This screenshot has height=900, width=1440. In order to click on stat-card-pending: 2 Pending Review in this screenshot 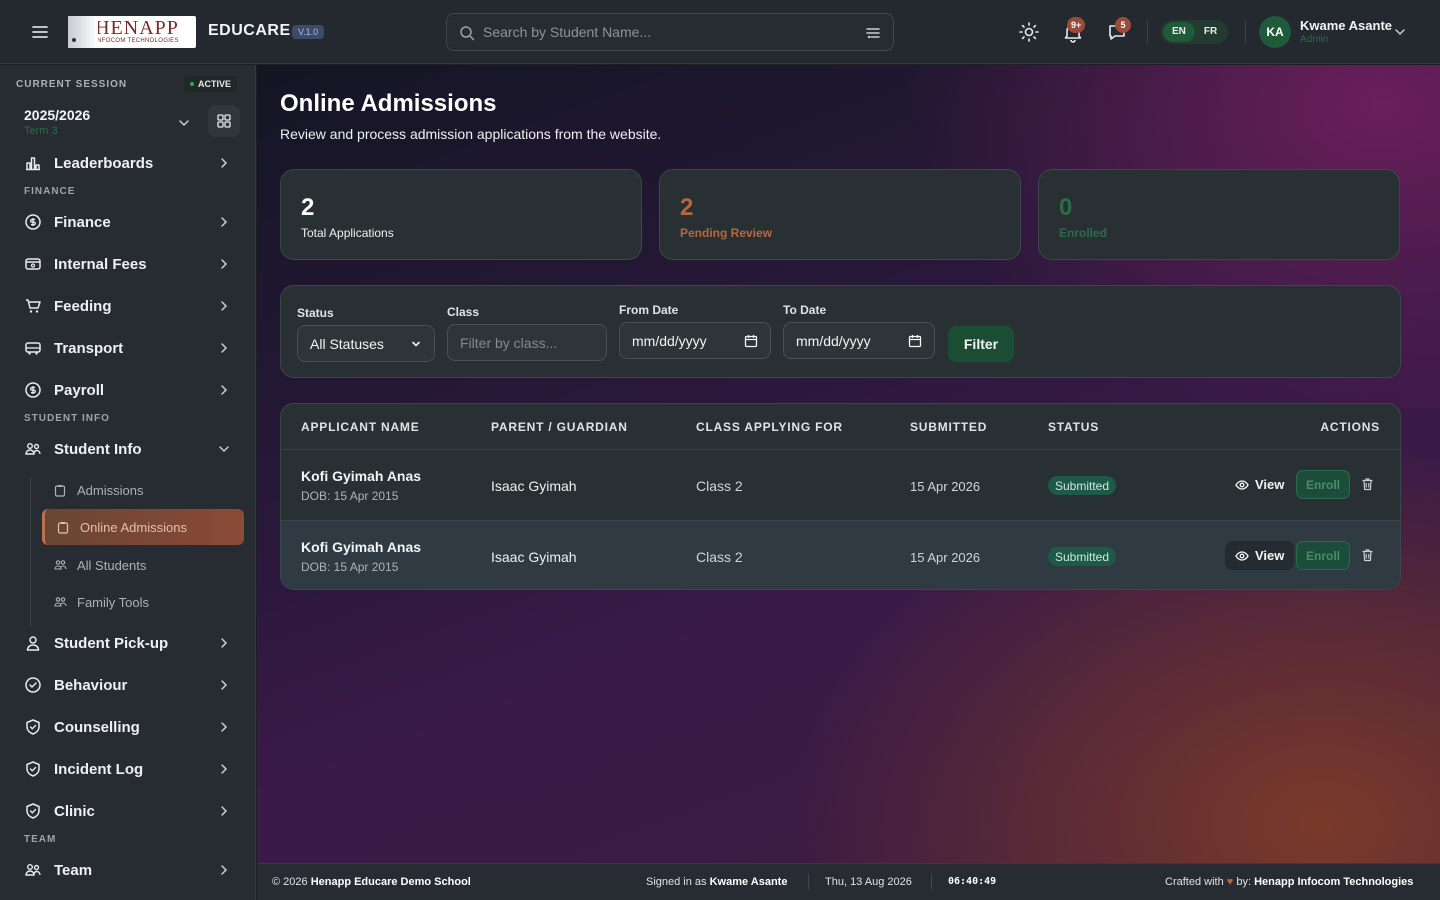, I will do `click(840, 214)`.